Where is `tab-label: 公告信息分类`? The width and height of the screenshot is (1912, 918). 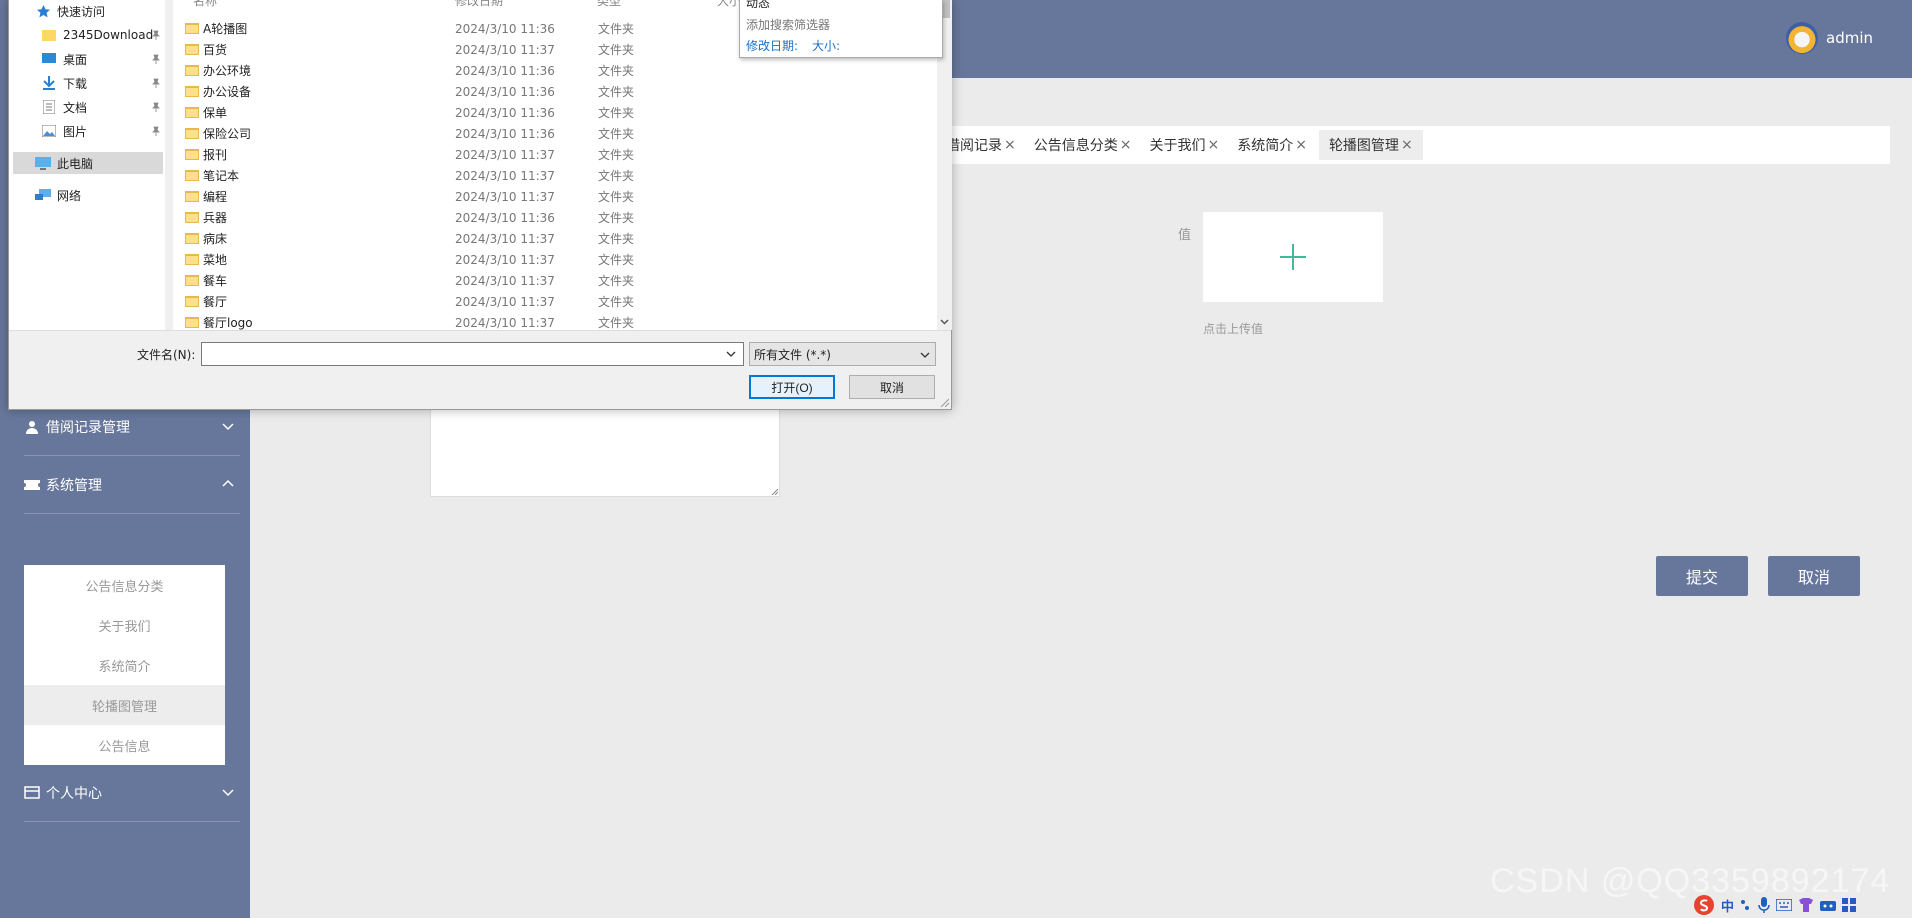
tab-label: 公告信息分类 is located at coordinates (1075, 146).